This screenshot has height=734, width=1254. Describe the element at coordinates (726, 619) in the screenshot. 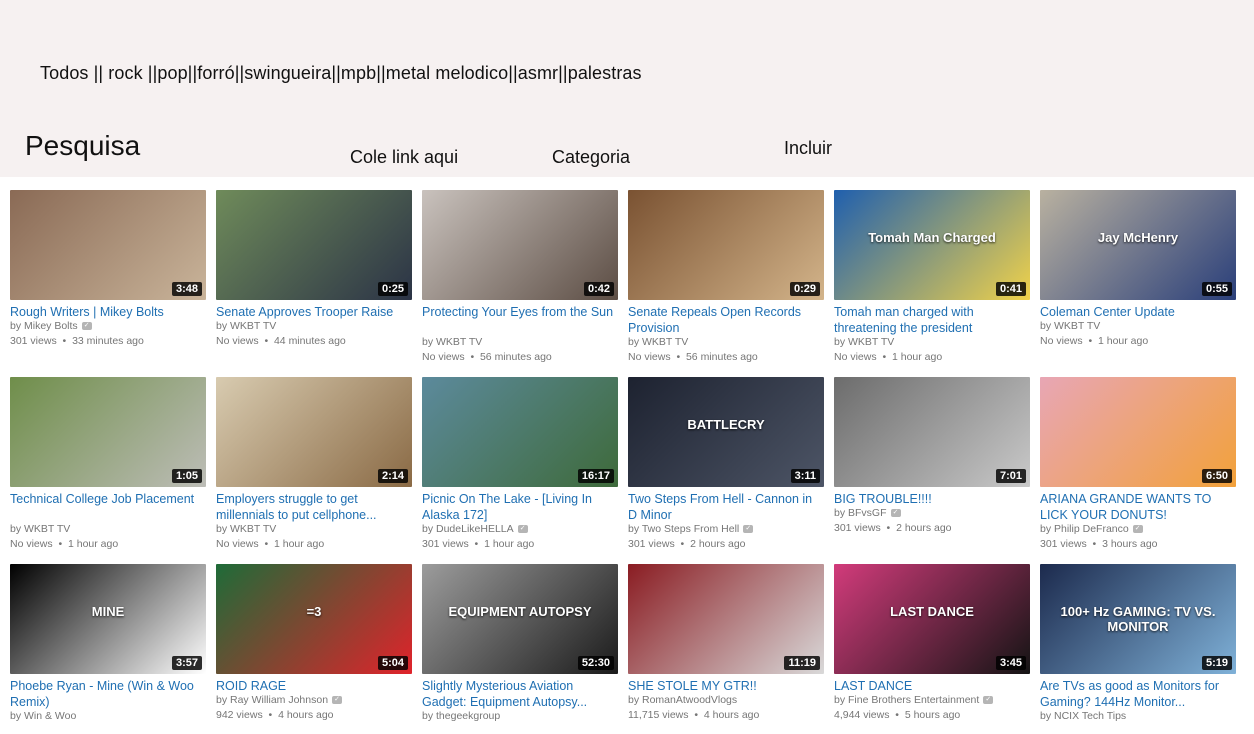

I see `video-thumbnail: 11:19` at that location.